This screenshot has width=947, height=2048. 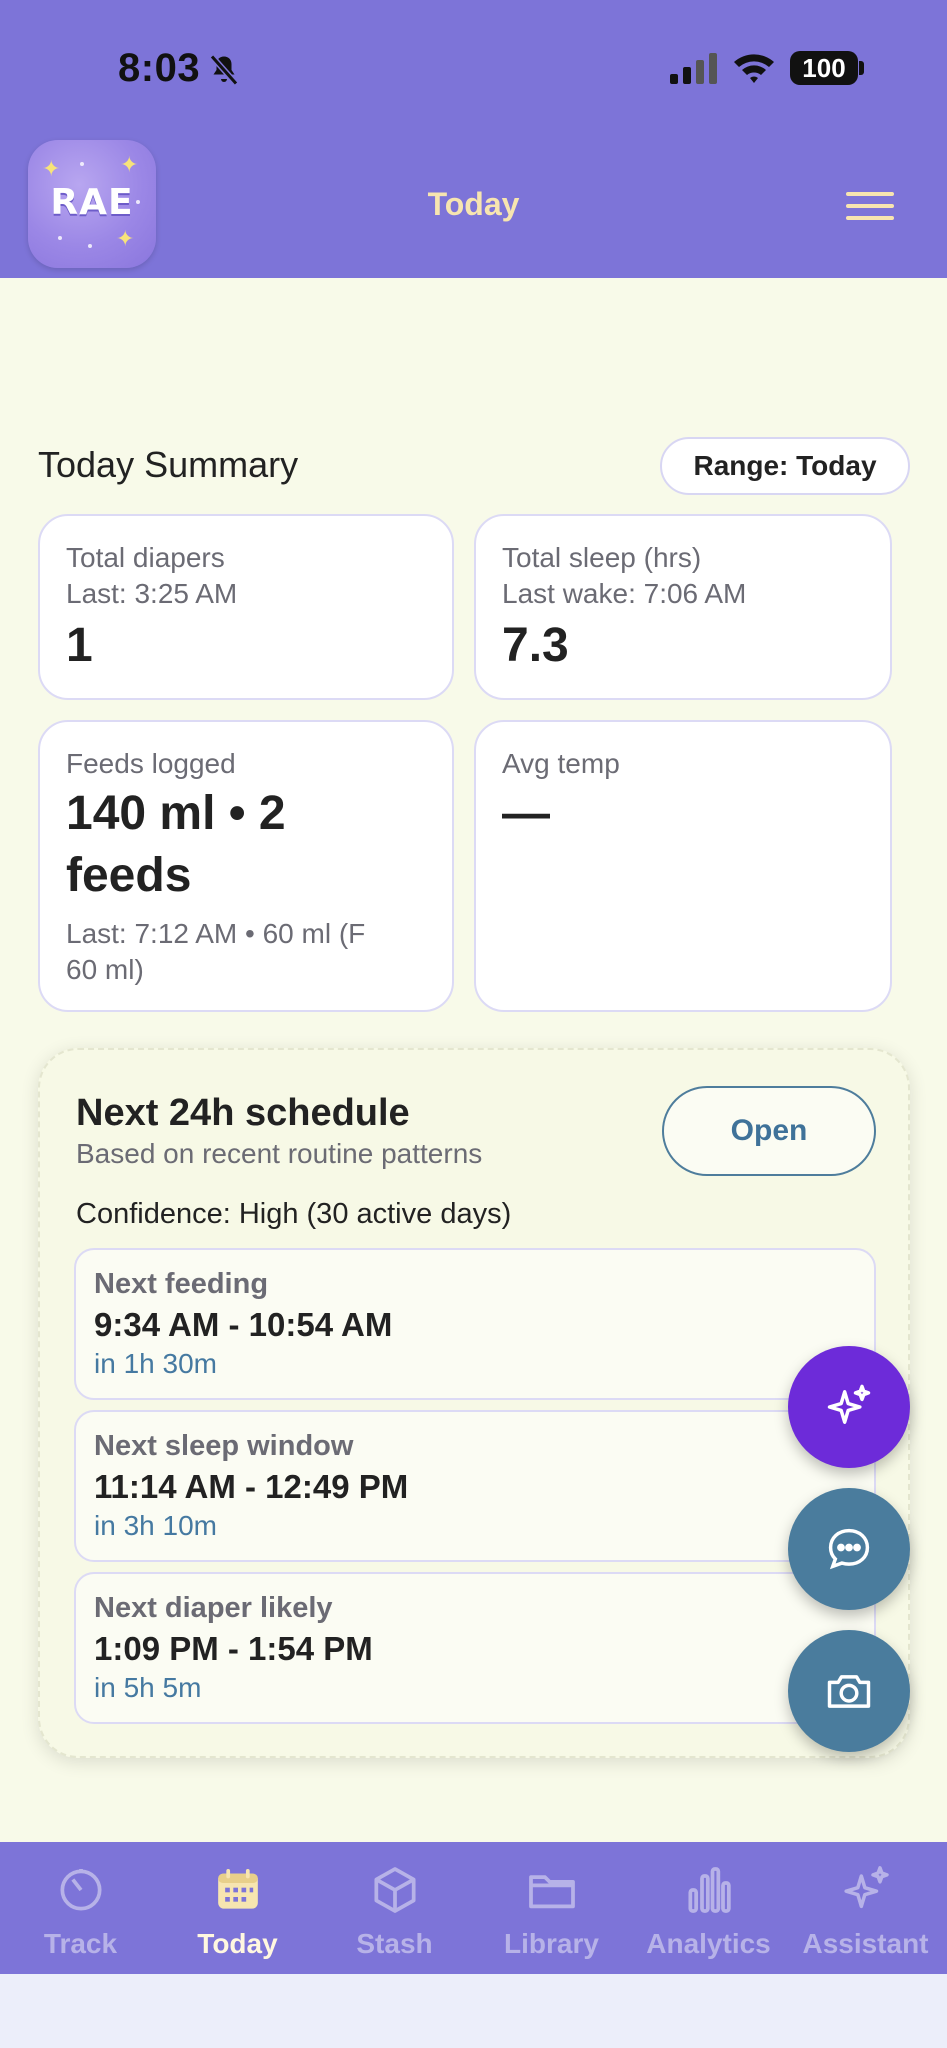 What do you see at coordinates (602, 557) in the screenshot?
I see `card-label: Total sleep (hrs)` at bounding box center [602, 557].